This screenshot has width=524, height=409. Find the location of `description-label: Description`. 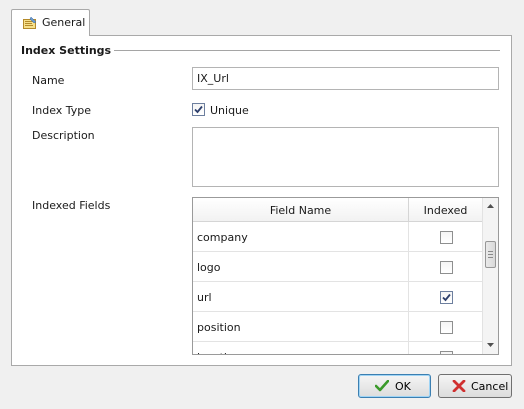

description-label: Description is located at coordinates (63, 135).